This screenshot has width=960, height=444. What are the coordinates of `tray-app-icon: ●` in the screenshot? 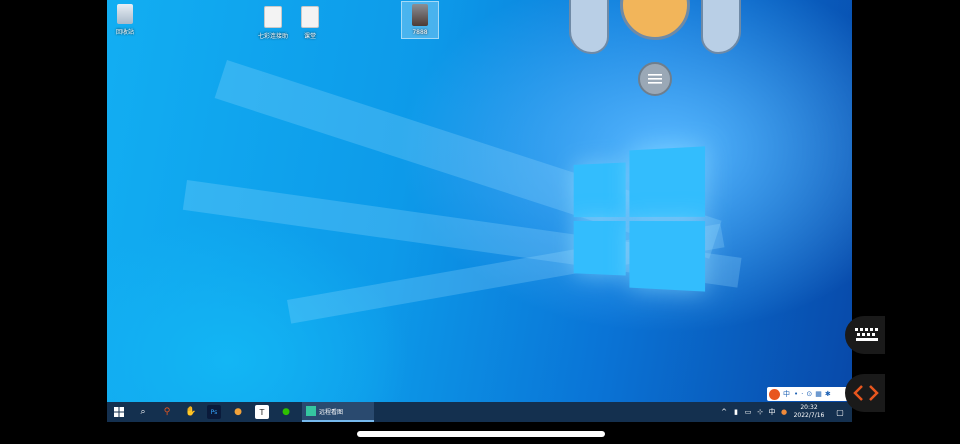 It's located at (784, 412).